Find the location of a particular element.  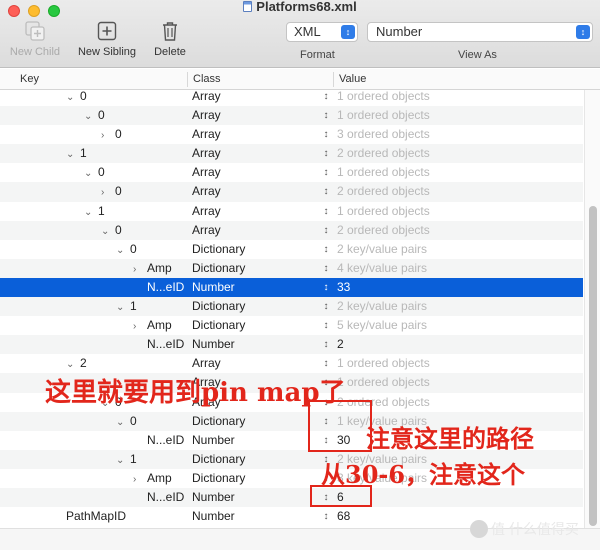

annotation-text: 从30-6，注意这个 is located at coordinates (423, 474).